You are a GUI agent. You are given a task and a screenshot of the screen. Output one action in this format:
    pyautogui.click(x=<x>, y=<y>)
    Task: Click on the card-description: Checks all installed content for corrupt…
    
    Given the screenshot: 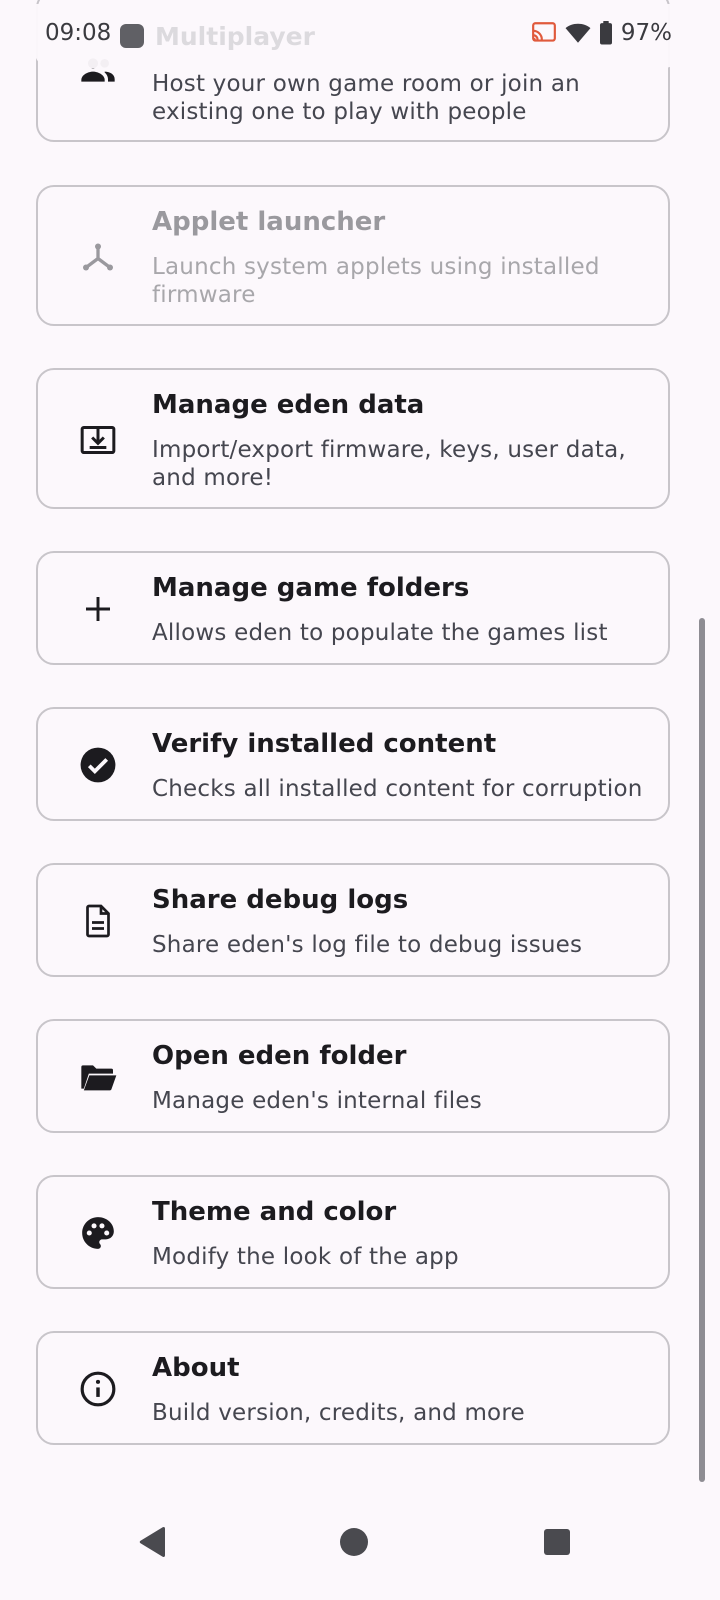 What is the action you would take?
    pyautogui.click(x=397, y=789)
    